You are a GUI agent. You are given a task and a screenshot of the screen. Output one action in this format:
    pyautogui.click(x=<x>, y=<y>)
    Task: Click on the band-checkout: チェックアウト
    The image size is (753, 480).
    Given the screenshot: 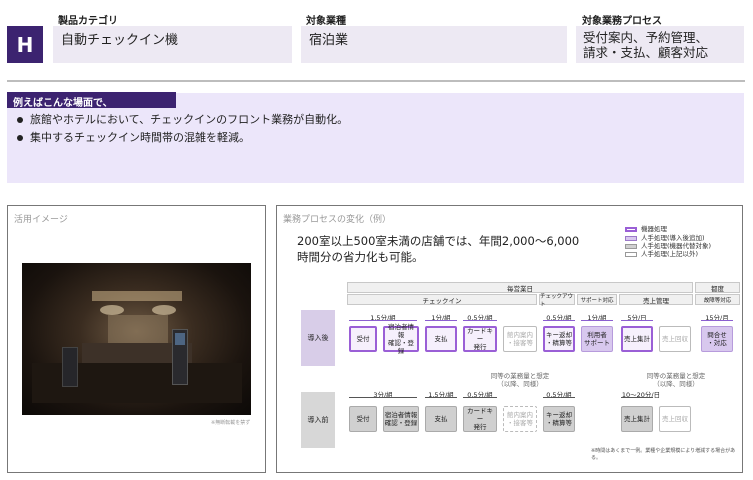 What is the action you would take?
    pyautogui.click(x=557, y=300)
    